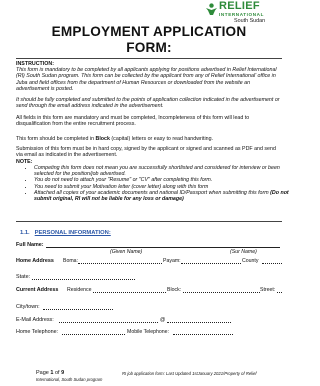  I want to click on section-title: PERSONAL INFORMATION:, so click(72, 233).